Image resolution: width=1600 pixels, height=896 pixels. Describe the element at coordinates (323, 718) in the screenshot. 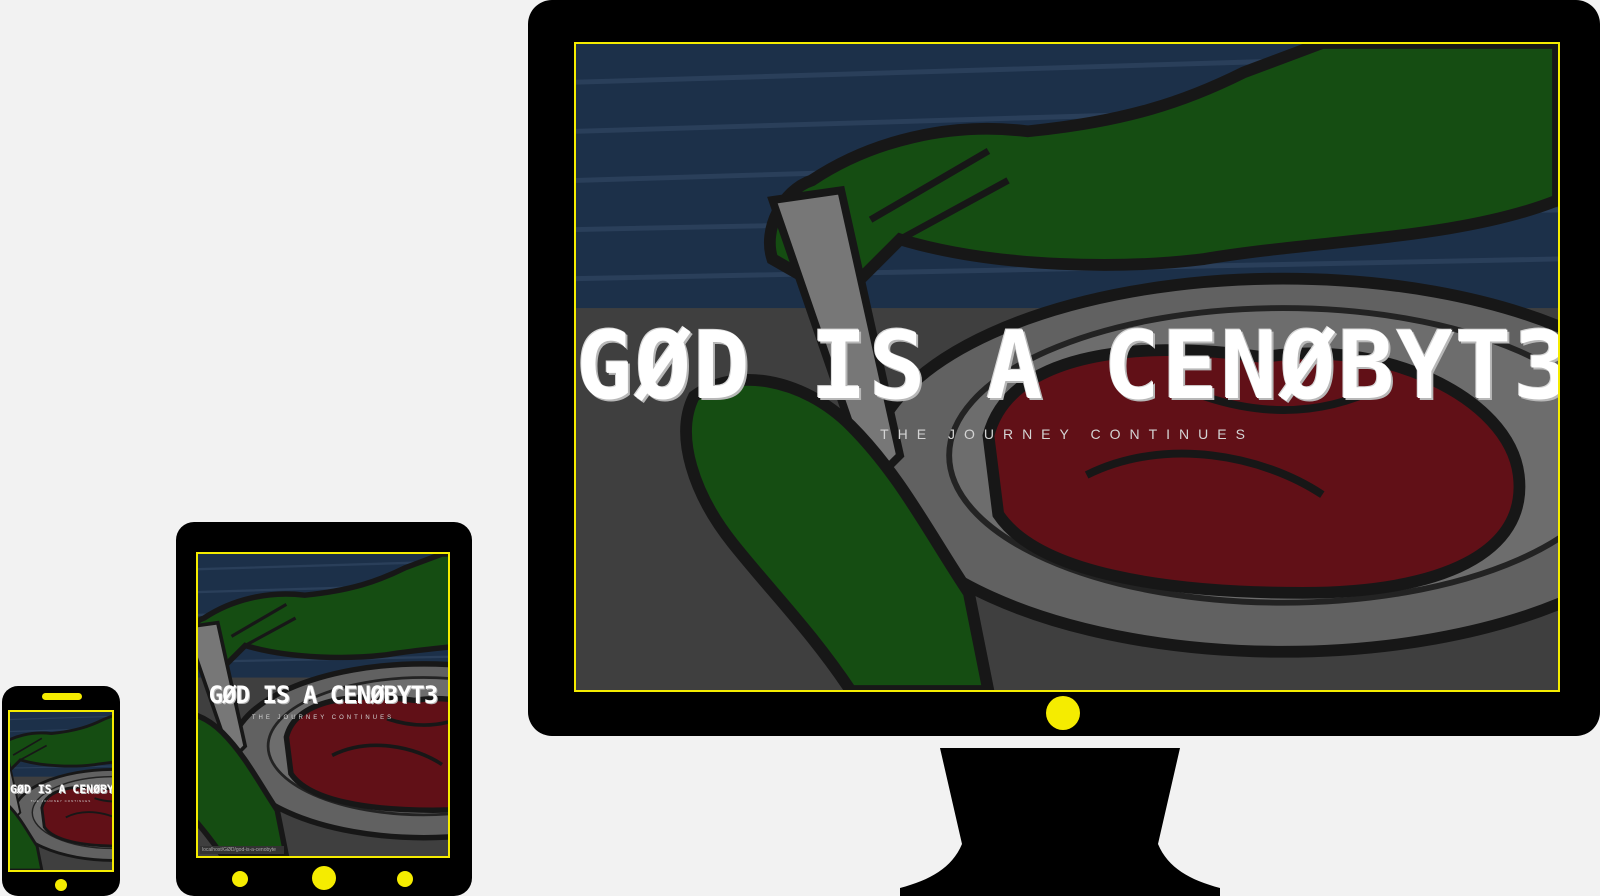

I see `tablet-site-subtitle: THE JOURNEY CONTINUES` at that location.